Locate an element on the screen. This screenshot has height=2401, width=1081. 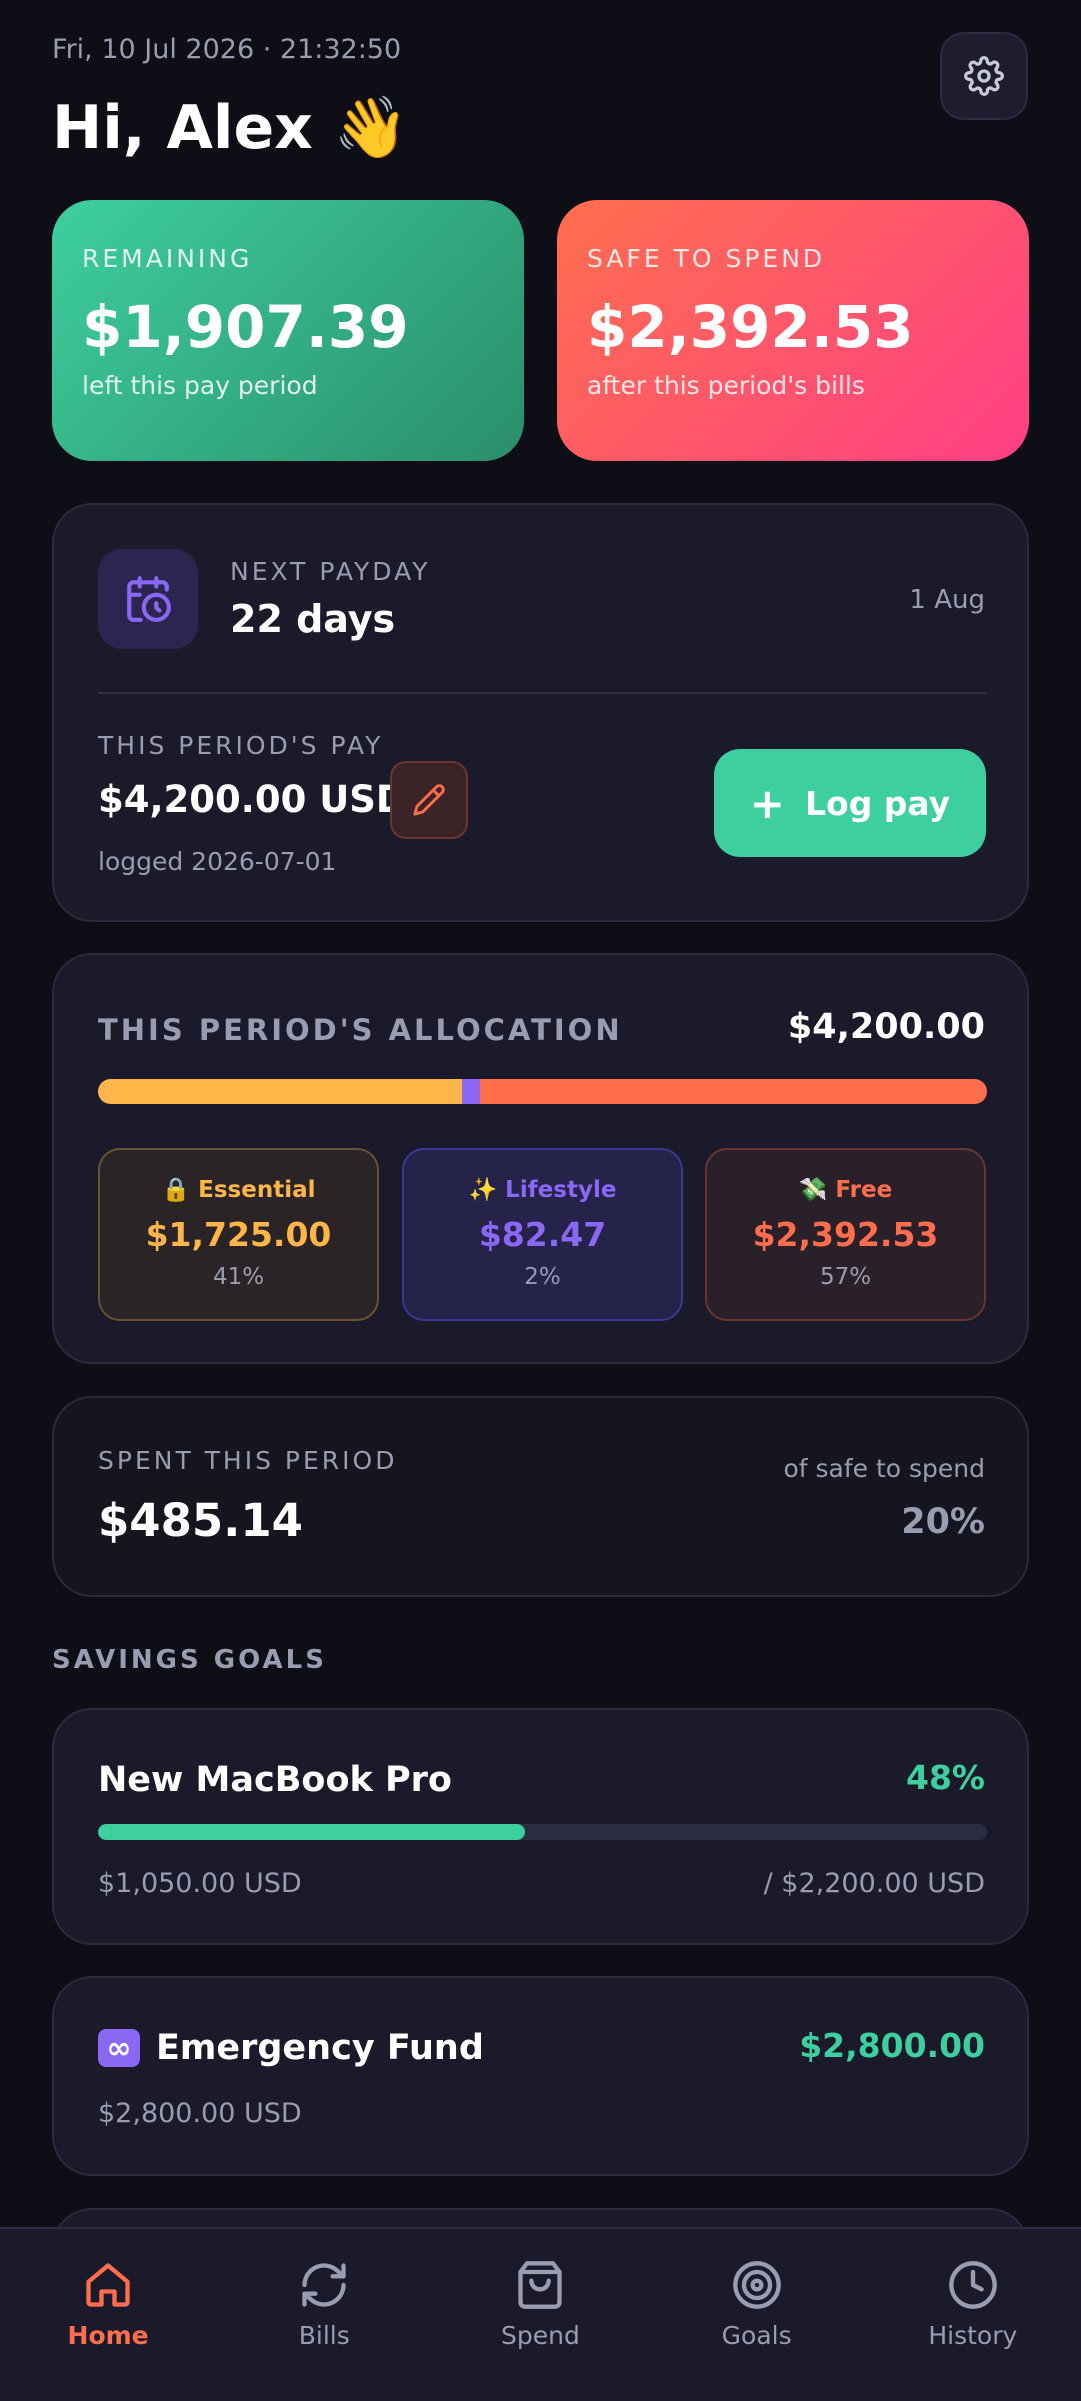
pencil-icon is located at coordinates (429, 800).